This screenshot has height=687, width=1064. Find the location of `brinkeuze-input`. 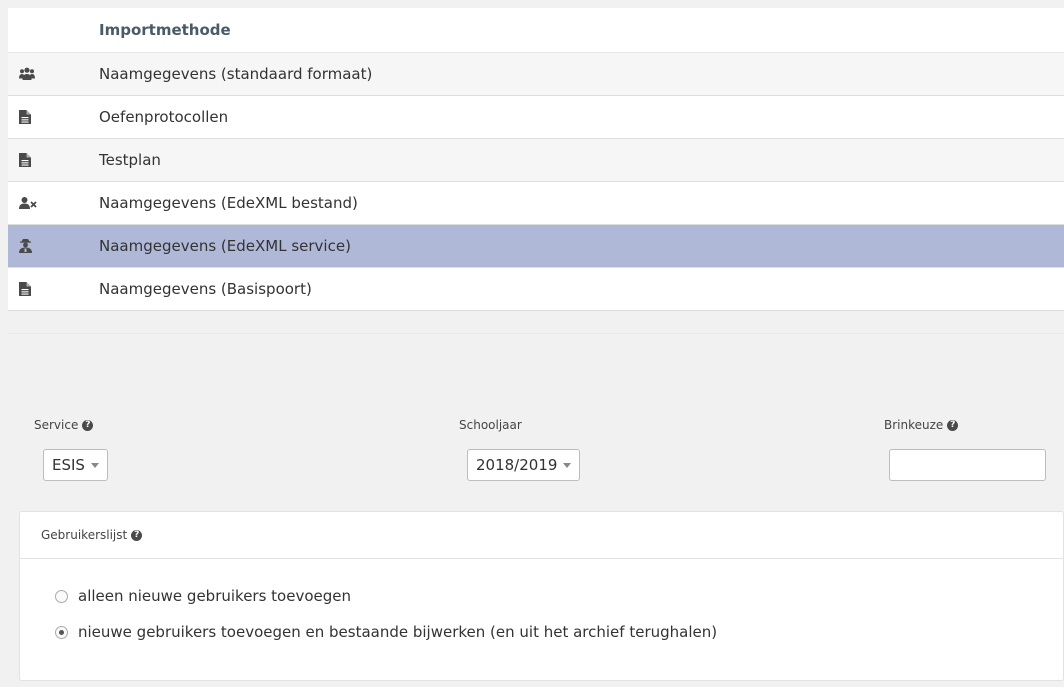

brinkeuze-input is located at coordinates (967, 465).